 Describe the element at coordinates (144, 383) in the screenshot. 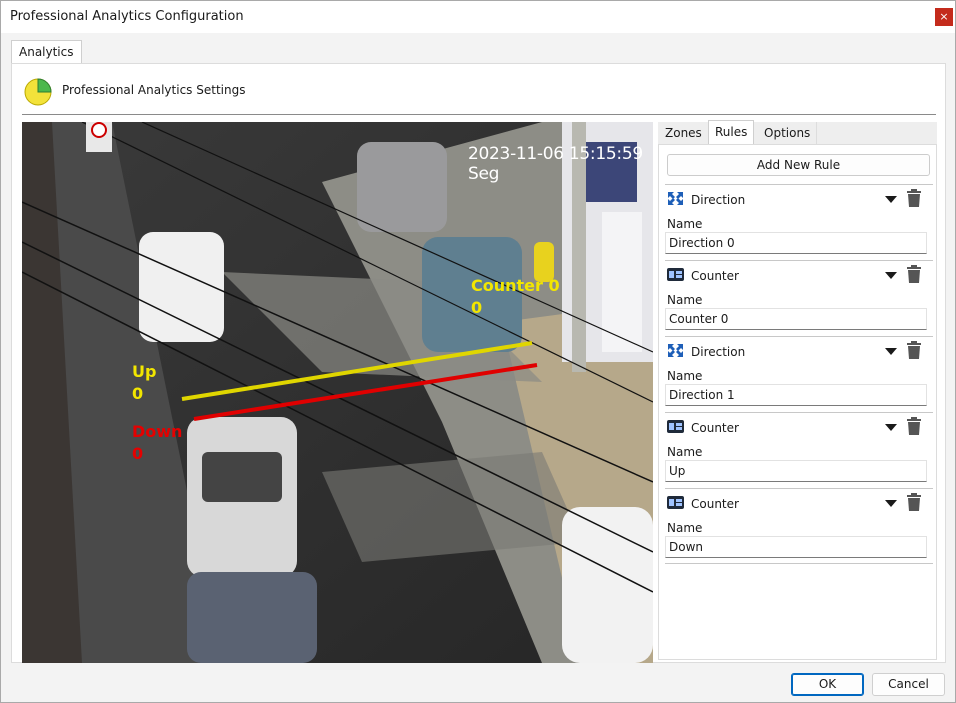

I see `overlay-up: Up 0` at that location.